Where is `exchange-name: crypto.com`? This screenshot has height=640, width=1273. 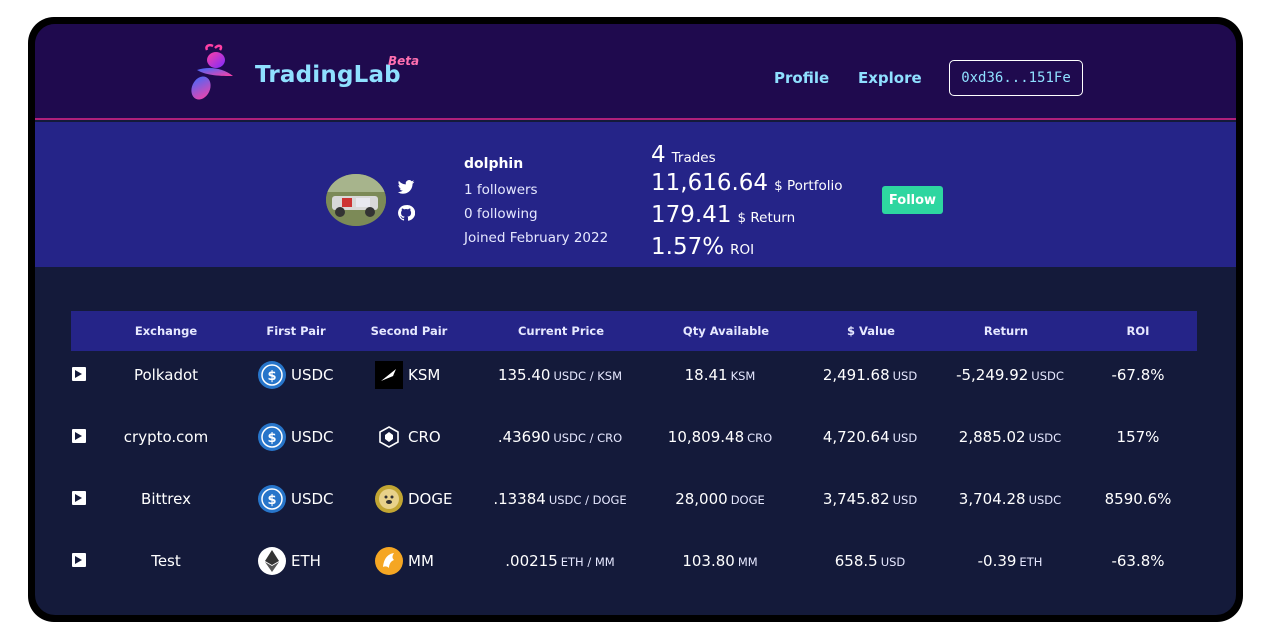 exchange-name: crypto.com is located at coordinates (166, 437).